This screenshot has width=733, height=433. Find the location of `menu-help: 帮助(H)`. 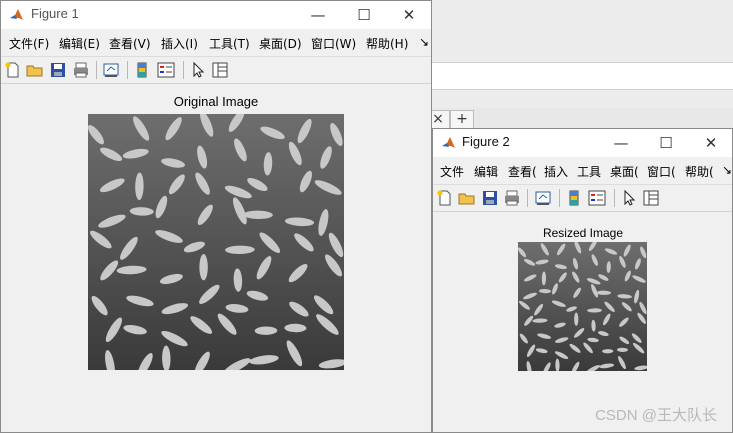

menu-help: 帮助(H) is located at coordinates (387, 43).